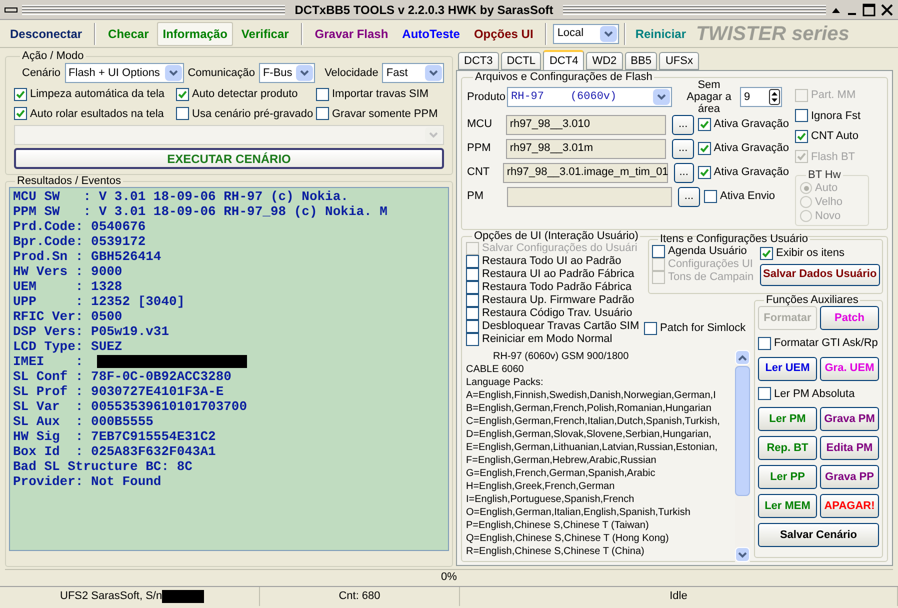 The image size is (898, 608). I want to click on tab: UFSx, so click(679, 61).